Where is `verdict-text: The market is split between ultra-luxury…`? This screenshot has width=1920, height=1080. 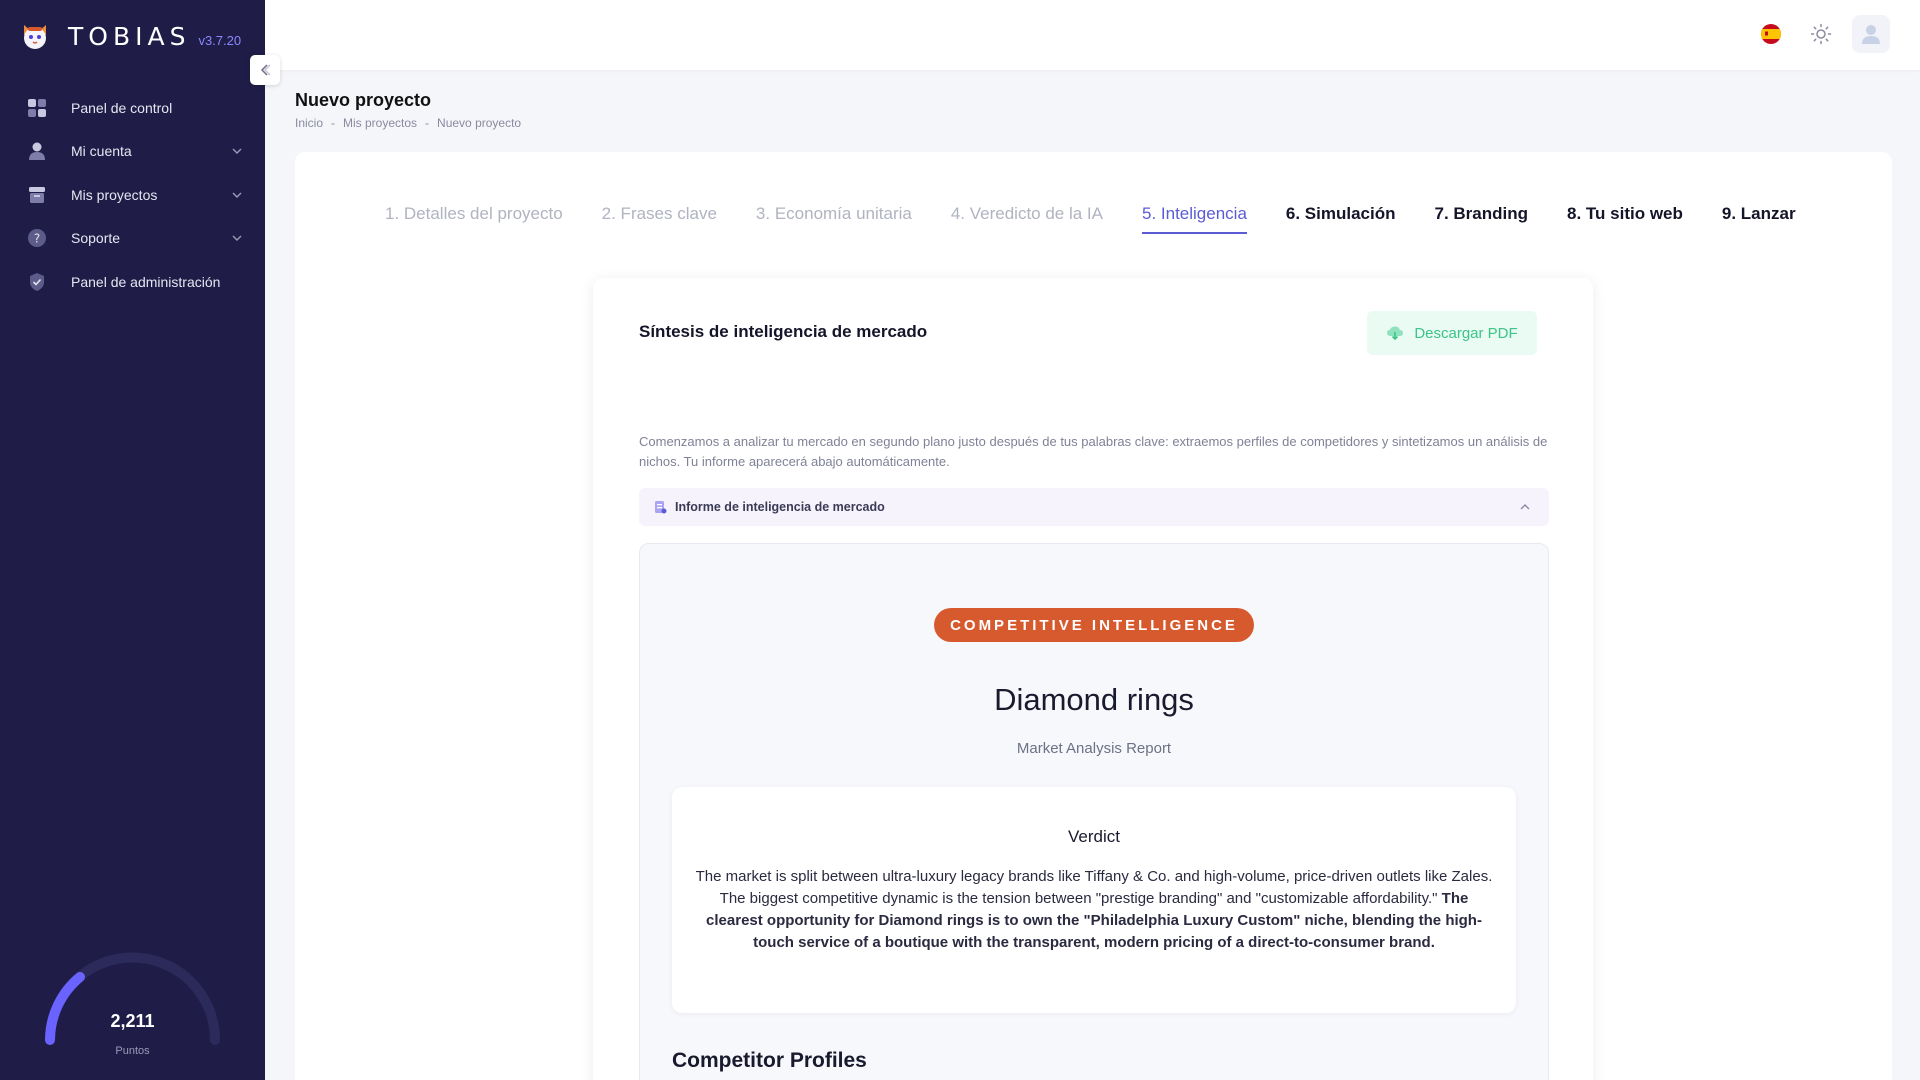 verdict-text: The market is split between ultra-luxury… is located at coordinates (1094, 910).